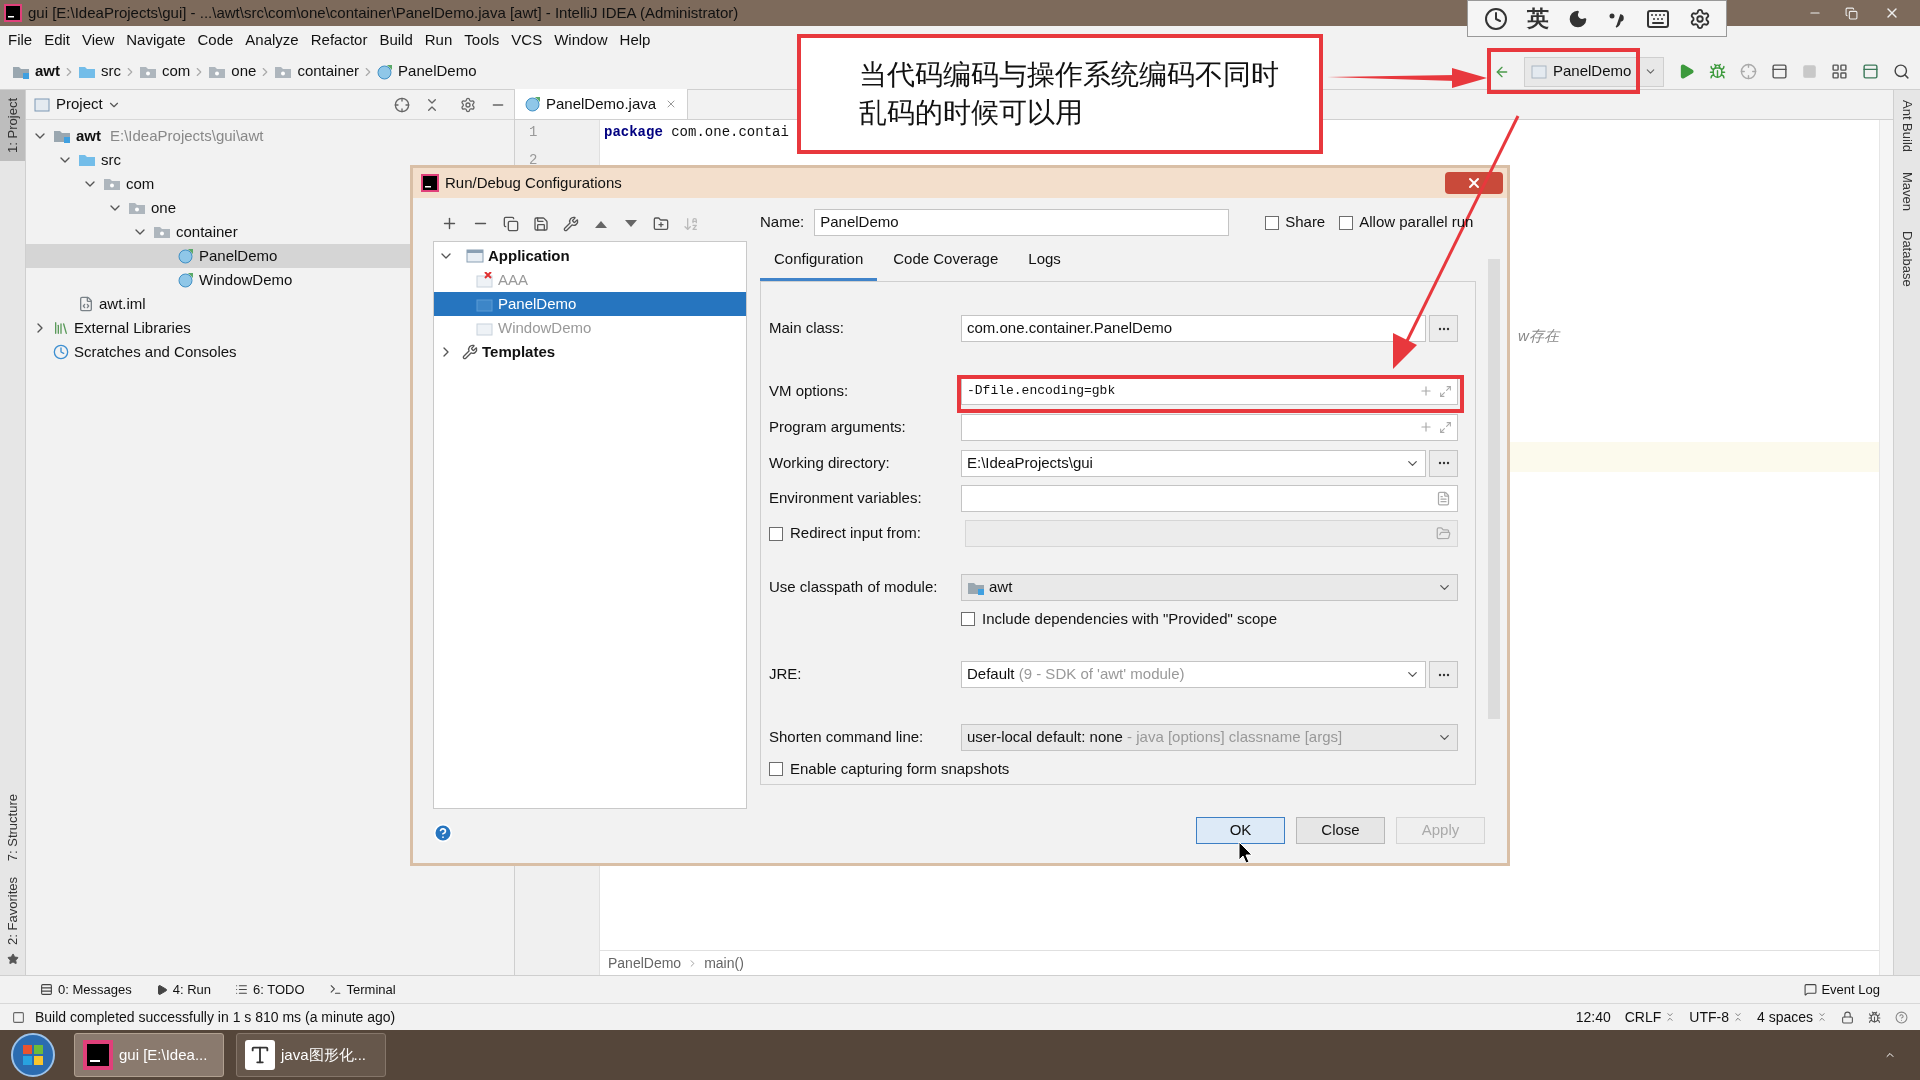  I want to click on tool-window-tab: 6: TODO, so click(270, 989).